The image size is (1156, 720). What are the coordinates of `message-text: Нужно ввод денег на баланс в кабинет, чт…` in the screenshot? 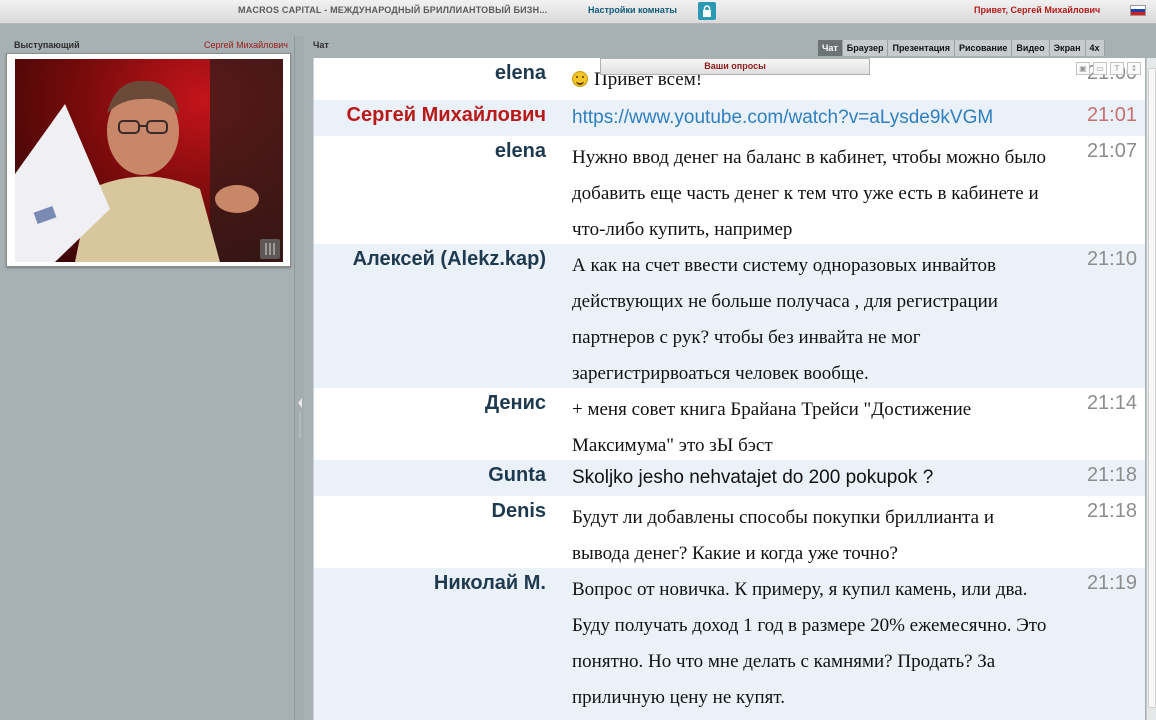 It's located at (809, 193).